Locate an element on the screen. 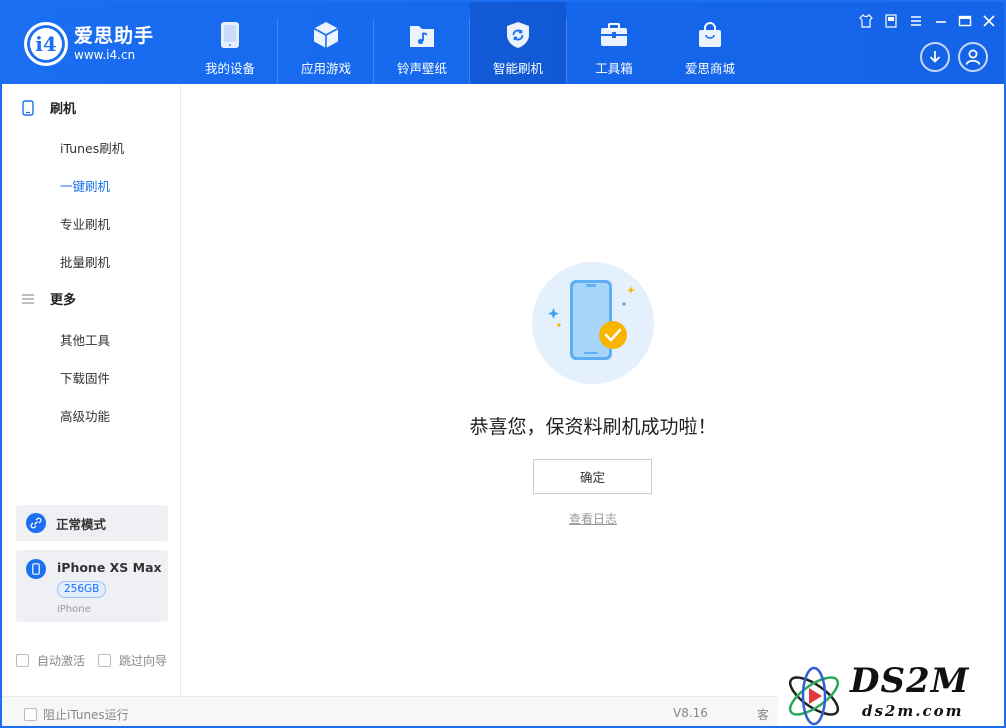 The height and width of the screenshot is (728, 1006). storage-badge: 256GB is located at coordinates (82, 589).